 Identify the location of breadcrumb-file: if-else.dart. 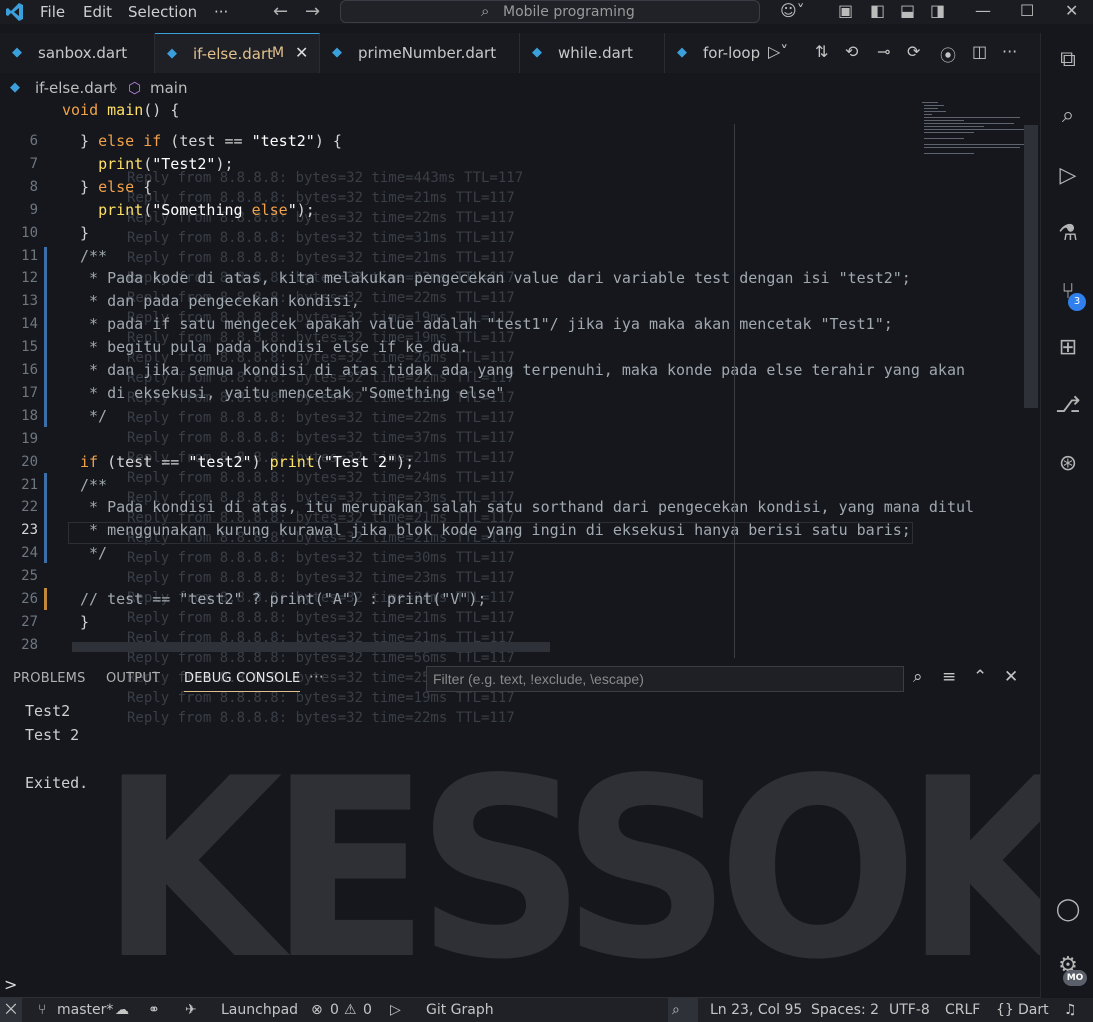
(75, 88).